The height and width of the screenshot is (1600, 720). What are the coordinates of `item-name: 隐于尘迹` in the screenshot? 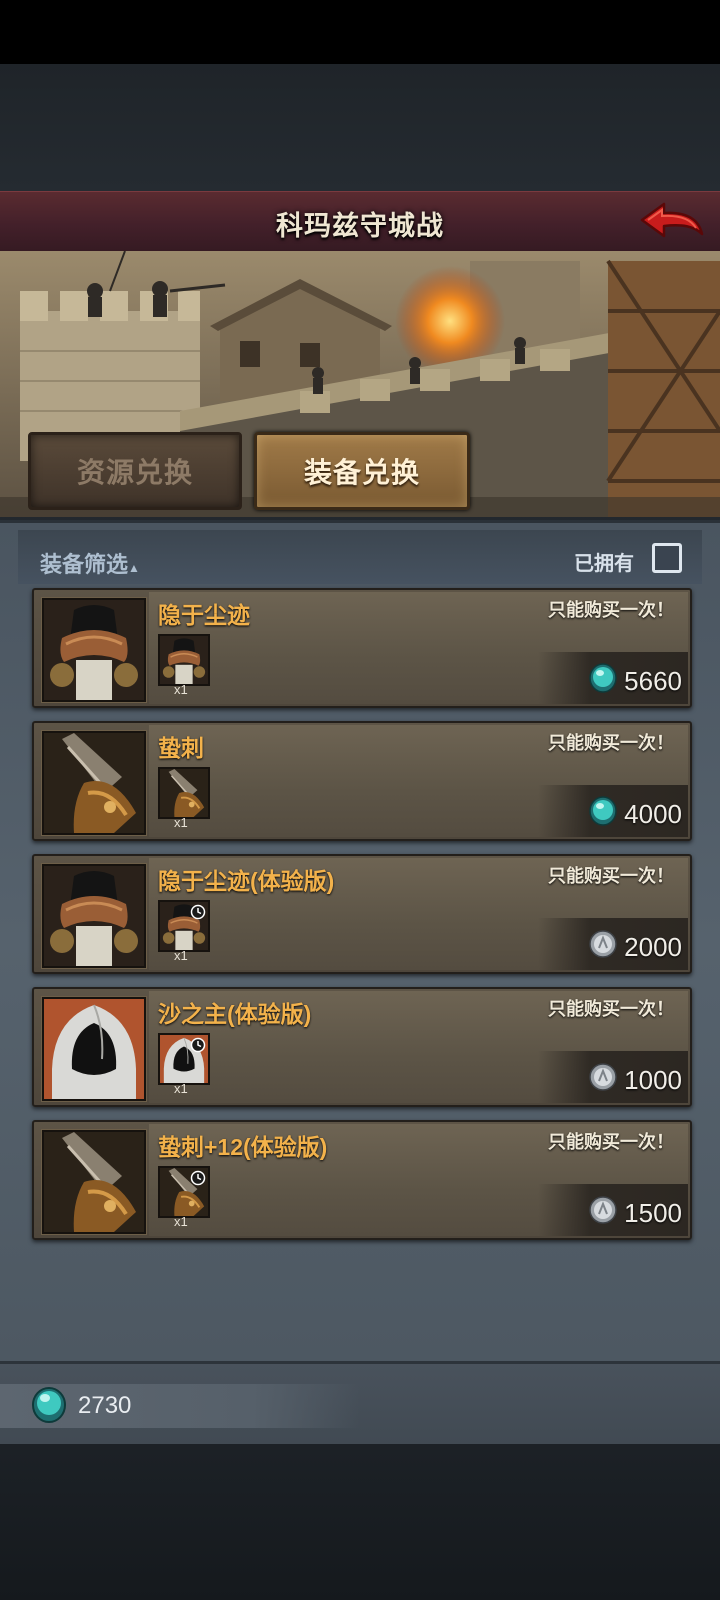 It's located at (204, 615).